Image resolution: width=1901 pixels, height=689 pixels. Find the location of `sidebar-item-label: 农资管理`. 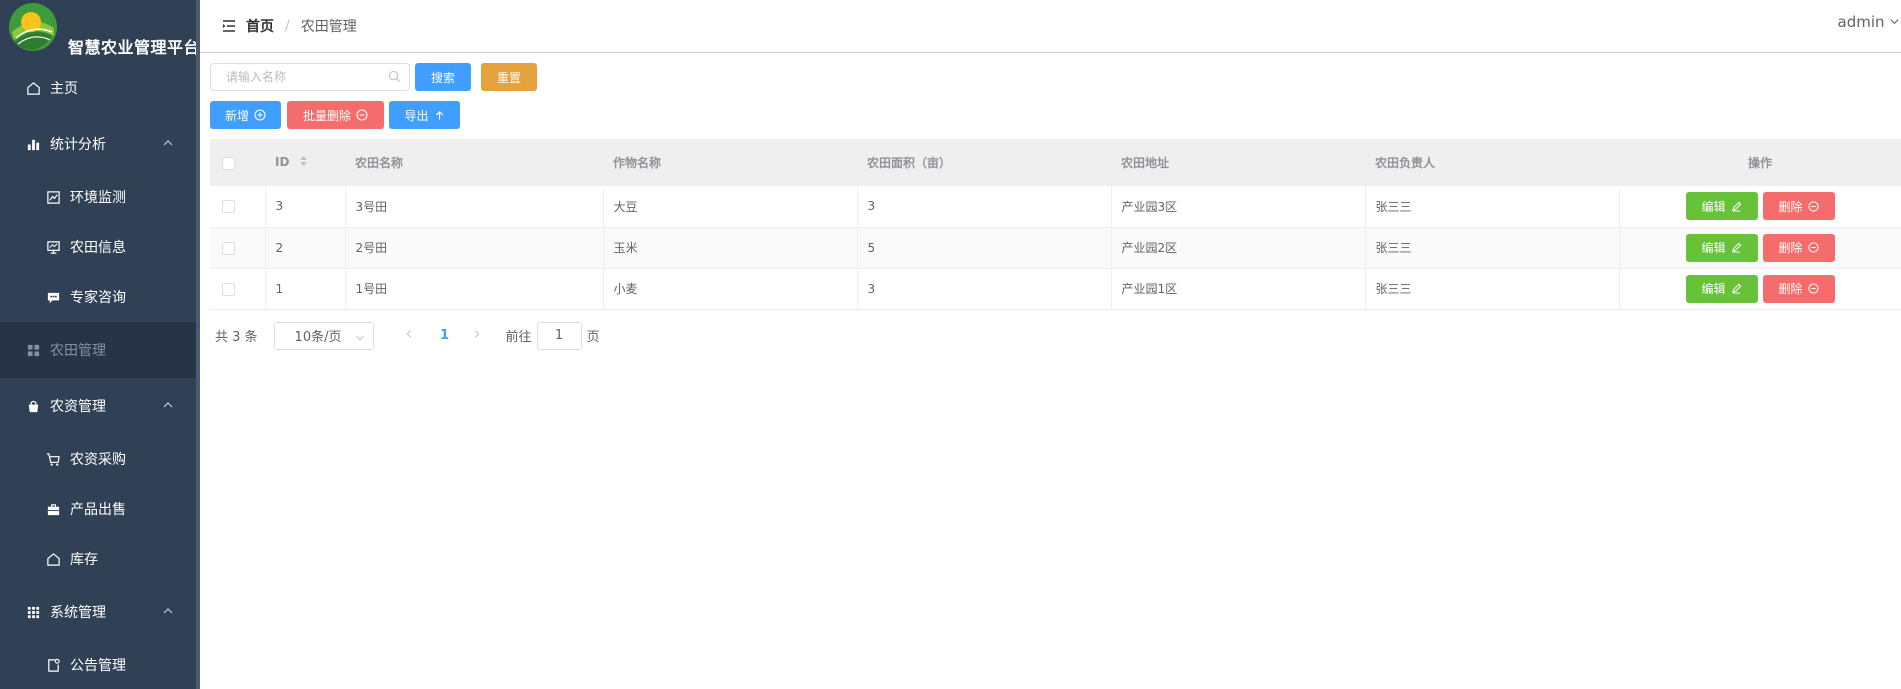

sidebar-item-label: 农资管理 is located at coordinates (78, 407).